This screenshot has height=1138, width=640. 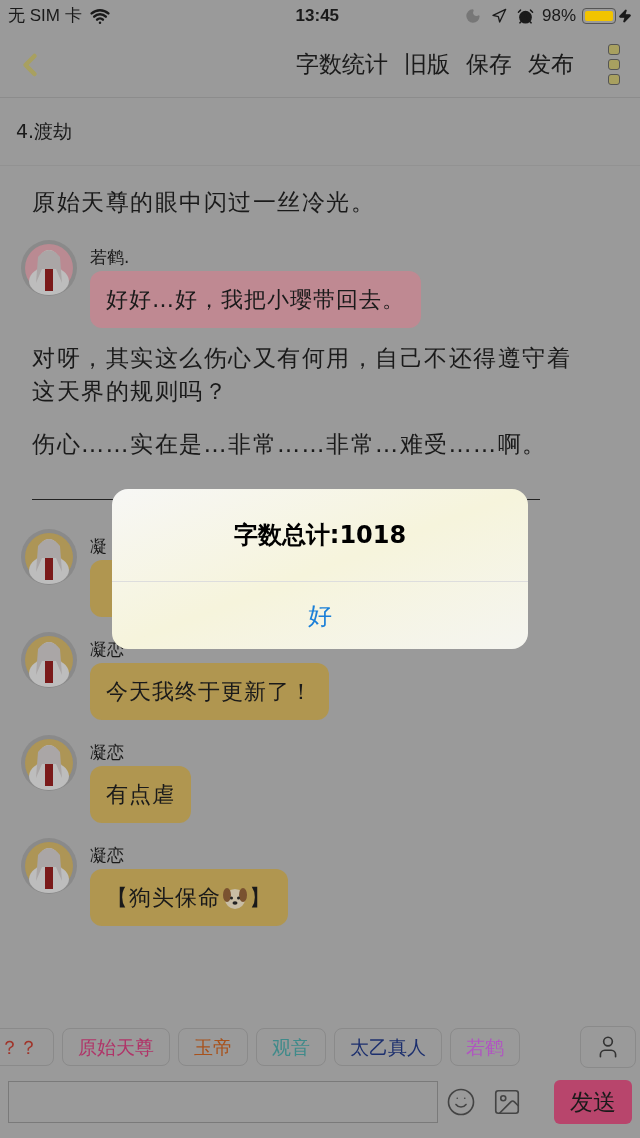 I want to click on message-bubble: 今天我终于更新了！, so click(x=209, y=691).